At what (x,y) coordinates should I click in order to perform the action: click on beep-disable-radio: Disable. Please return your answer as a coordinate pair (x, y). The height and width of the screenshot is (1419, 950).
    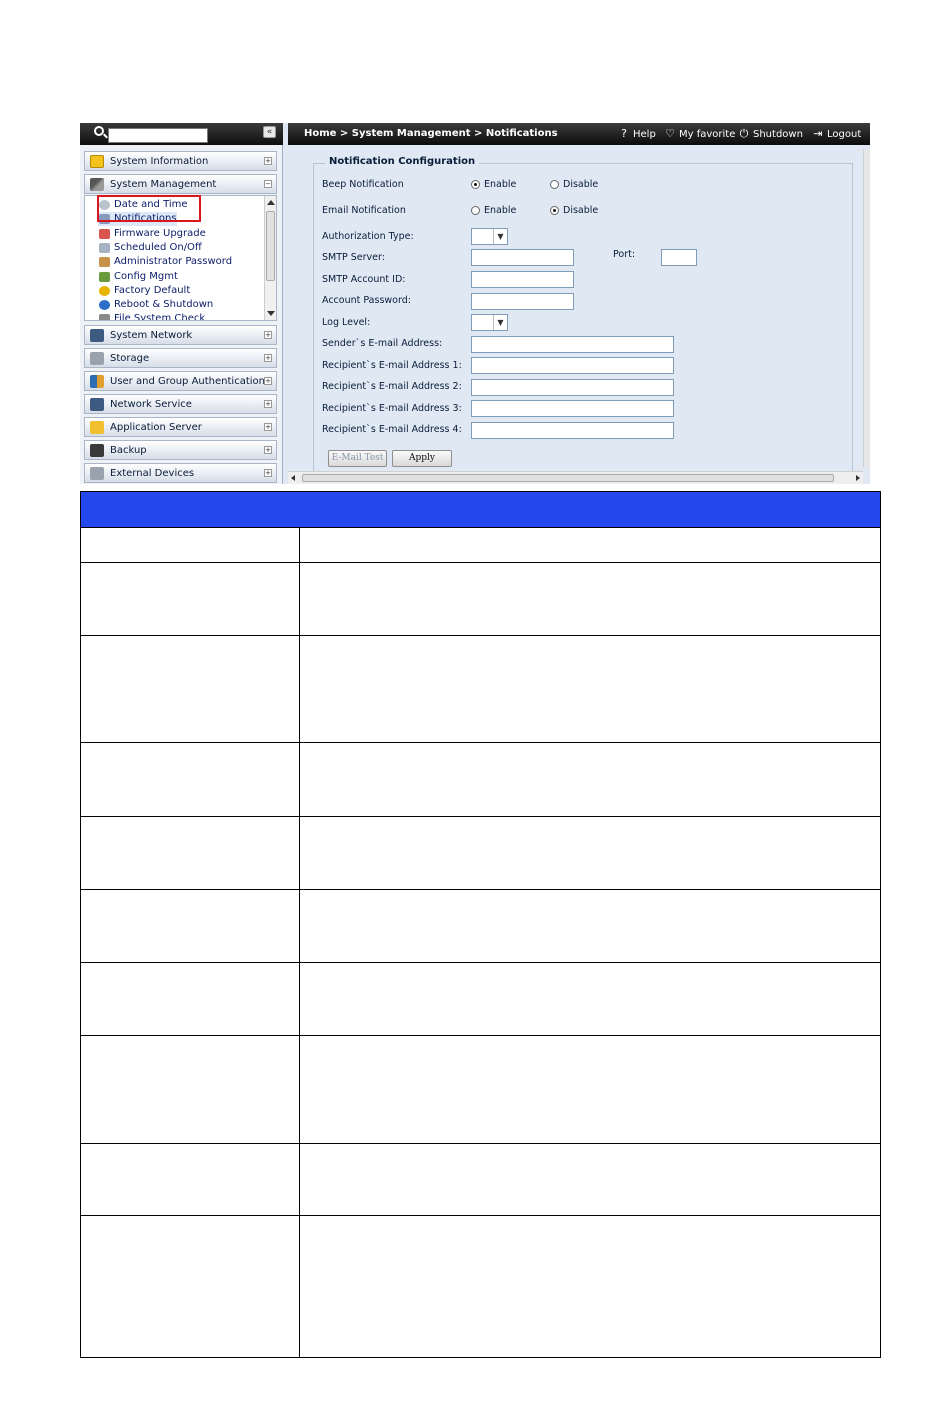
    Looking at the image, I should click on (574, 184).